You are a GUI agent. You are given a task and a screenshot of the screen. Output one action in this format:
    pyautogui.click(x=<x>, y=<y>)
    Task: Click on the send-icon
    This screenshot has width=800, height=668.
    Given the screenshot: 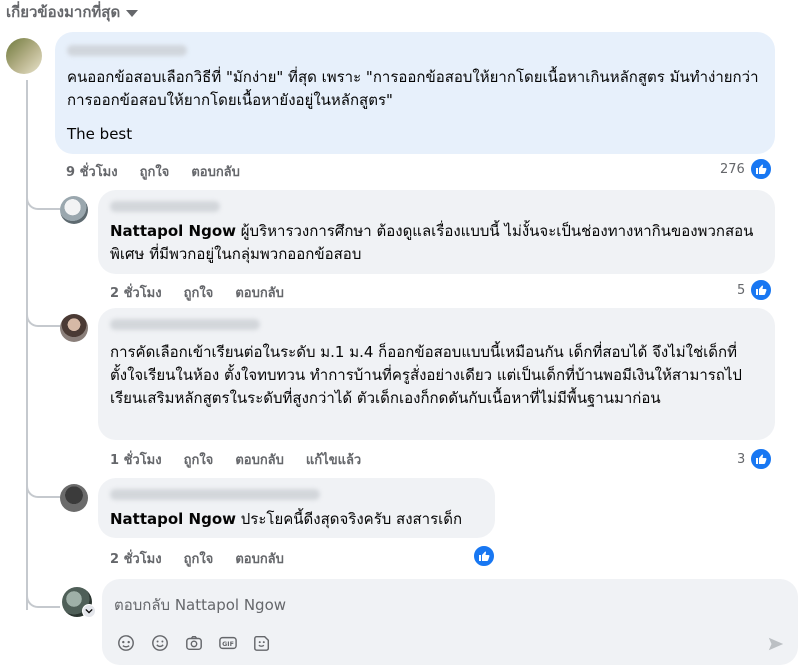 What is the action you would take?
    pyautogui.click(x=776, y=644)
    